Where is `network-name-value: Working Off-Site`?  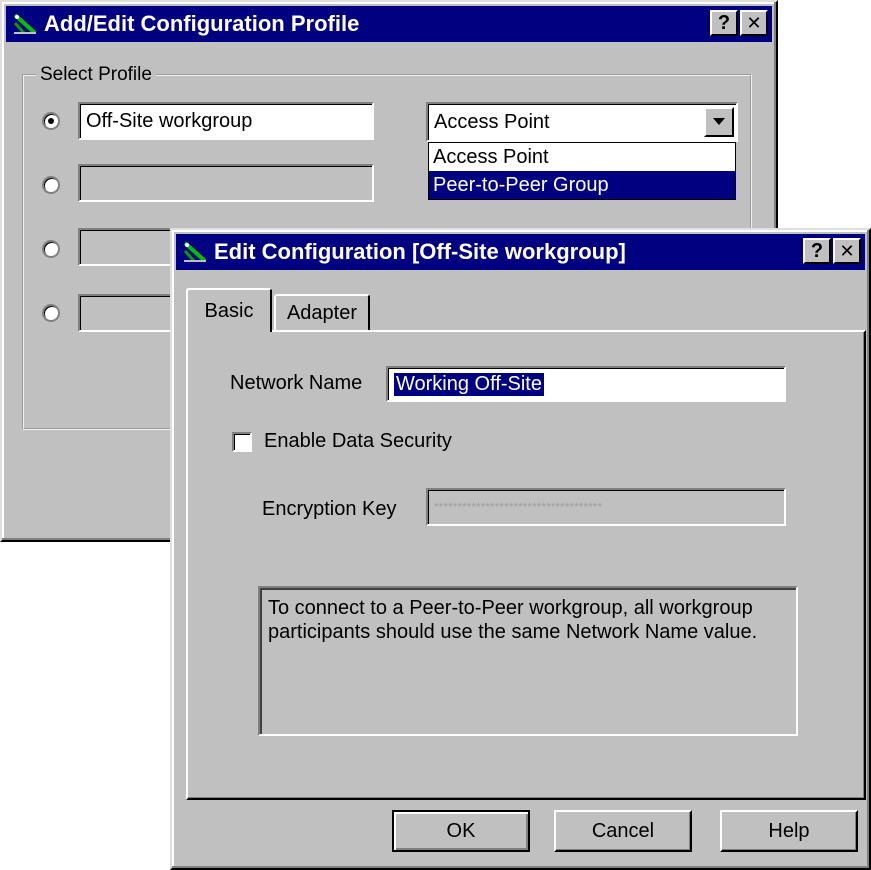 network-name-value: Working Off-Site is located at coordinates (469, 384).